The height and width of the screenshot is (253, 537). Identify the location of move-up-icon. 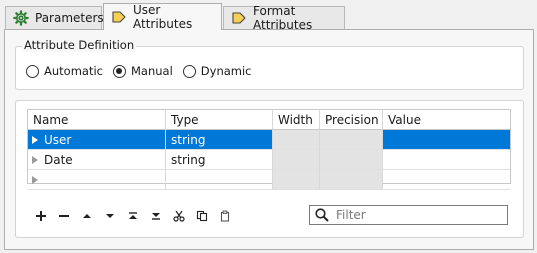
(86, 216).